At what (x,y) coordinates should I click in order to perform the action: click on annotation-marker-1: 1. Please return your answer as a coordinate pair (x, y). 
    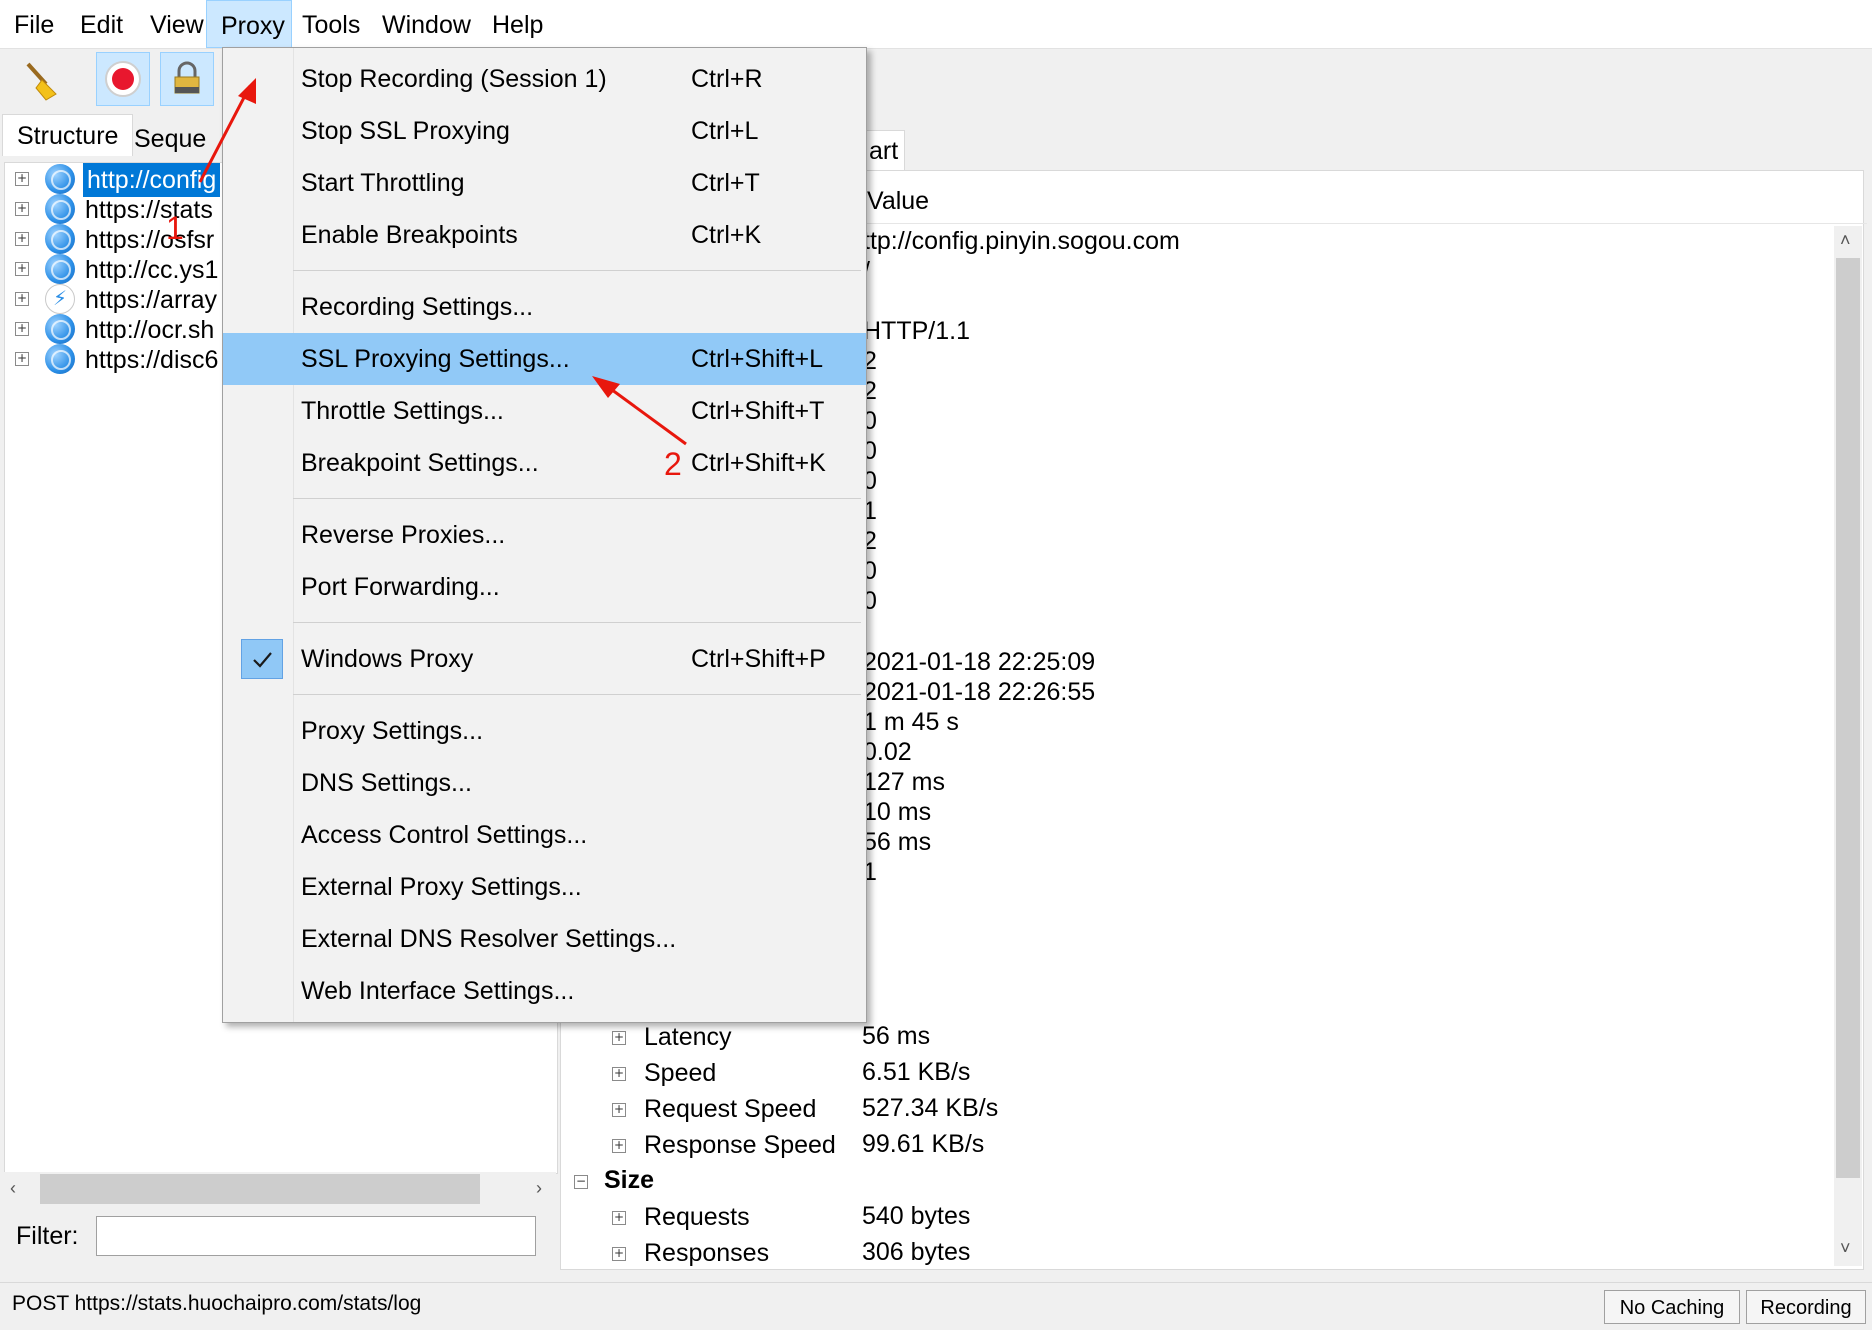
    Looking at the image, I should click on (175, 228).